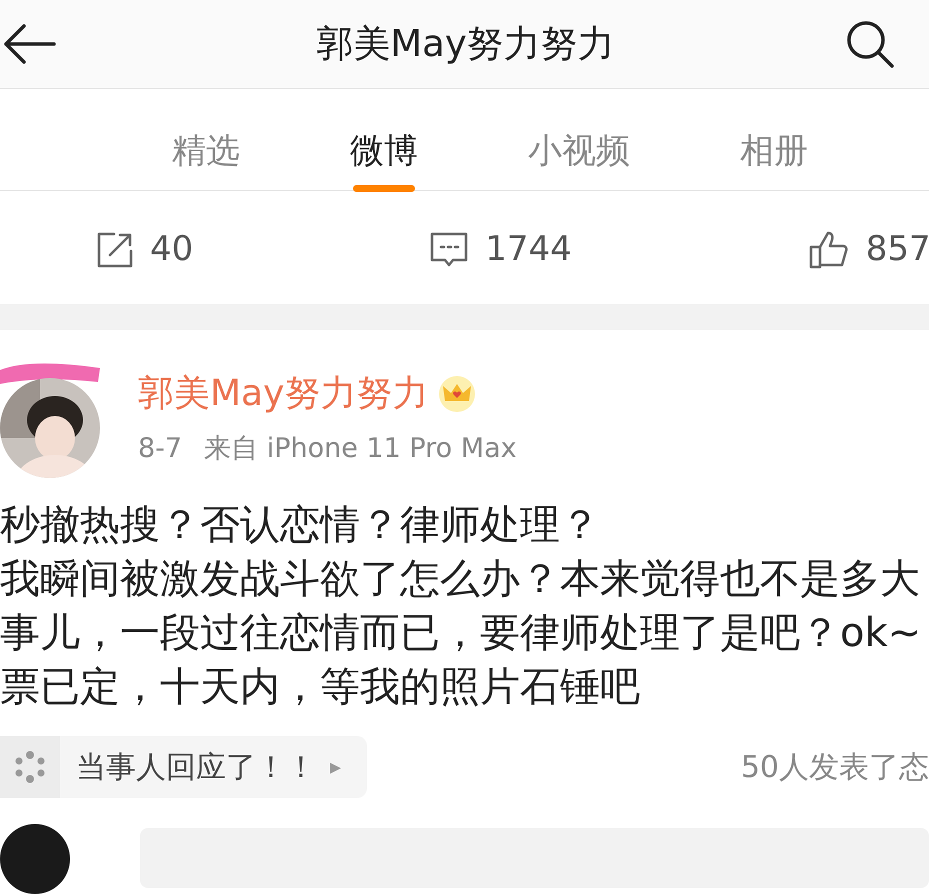  I want to click on topic-chip: 当事人回应了！！ ▸, so click(184, 767).